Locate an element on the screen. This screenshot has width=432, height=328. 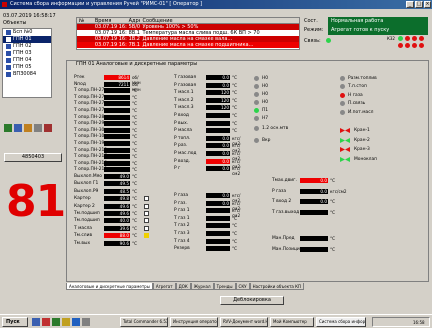
taskbar-item: Мой Компьютер is located at coordinates (292, 322).